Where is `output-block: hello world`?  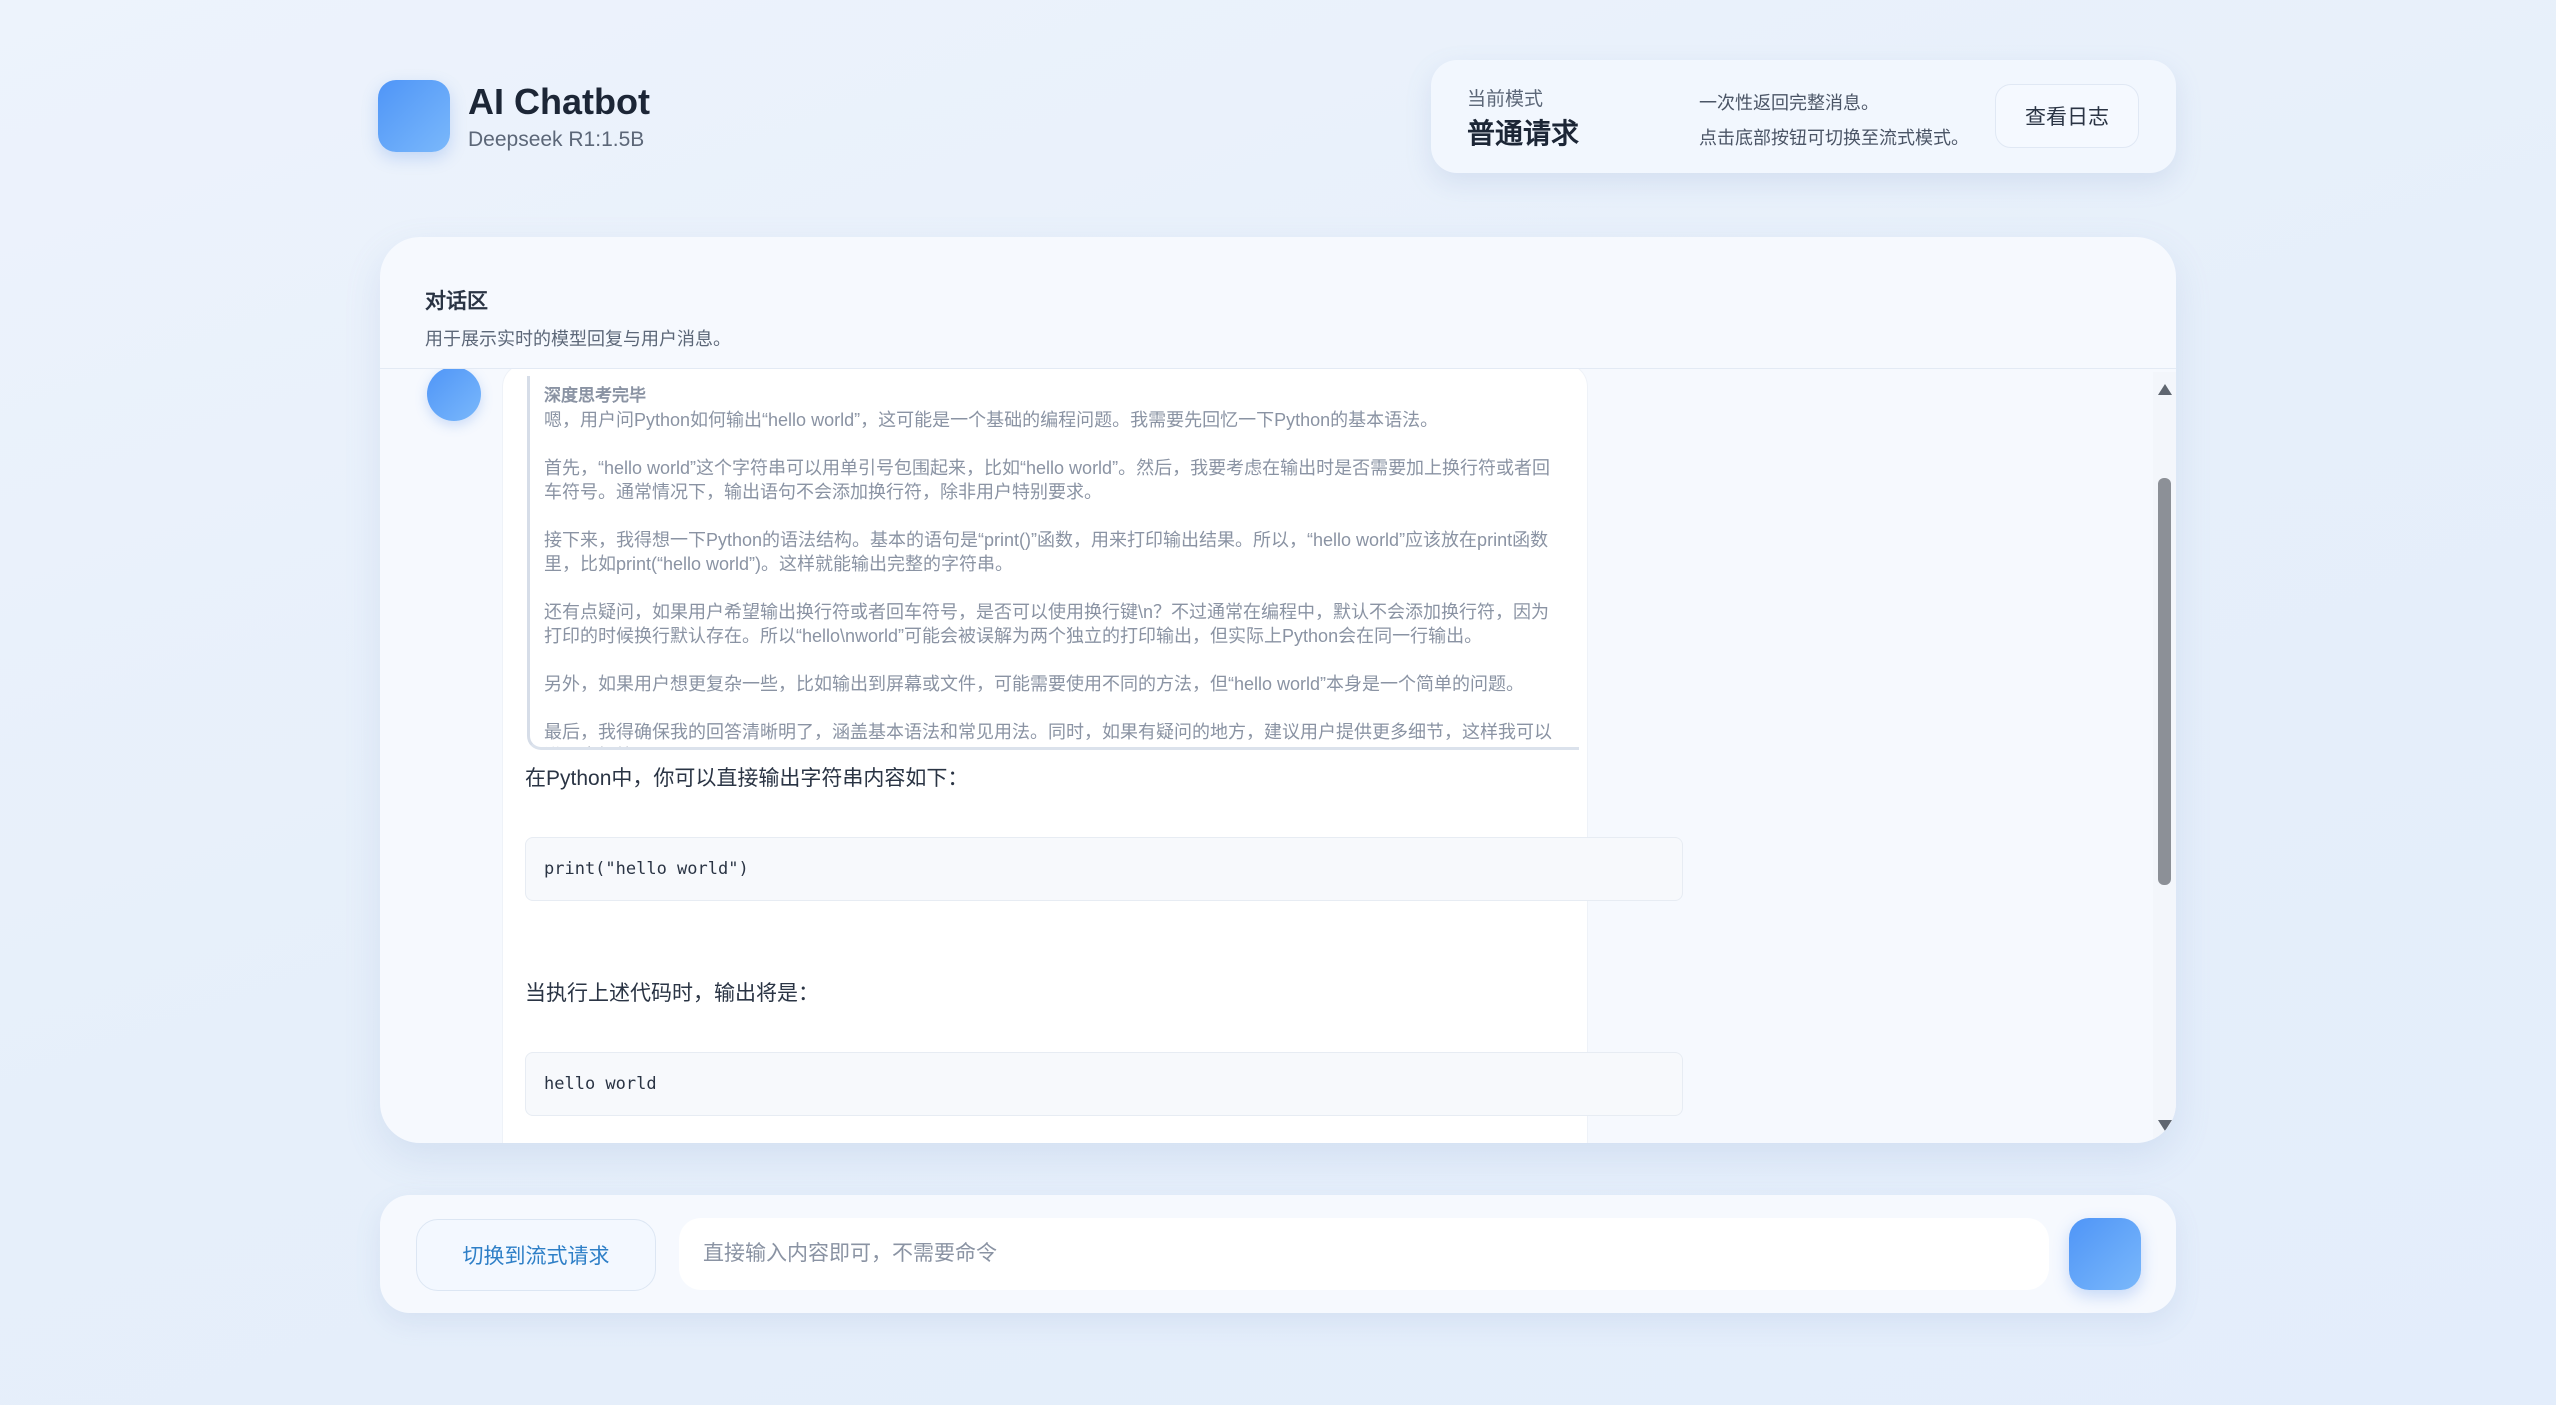
output-block: hello world is located at coordinates (1104, 1084).